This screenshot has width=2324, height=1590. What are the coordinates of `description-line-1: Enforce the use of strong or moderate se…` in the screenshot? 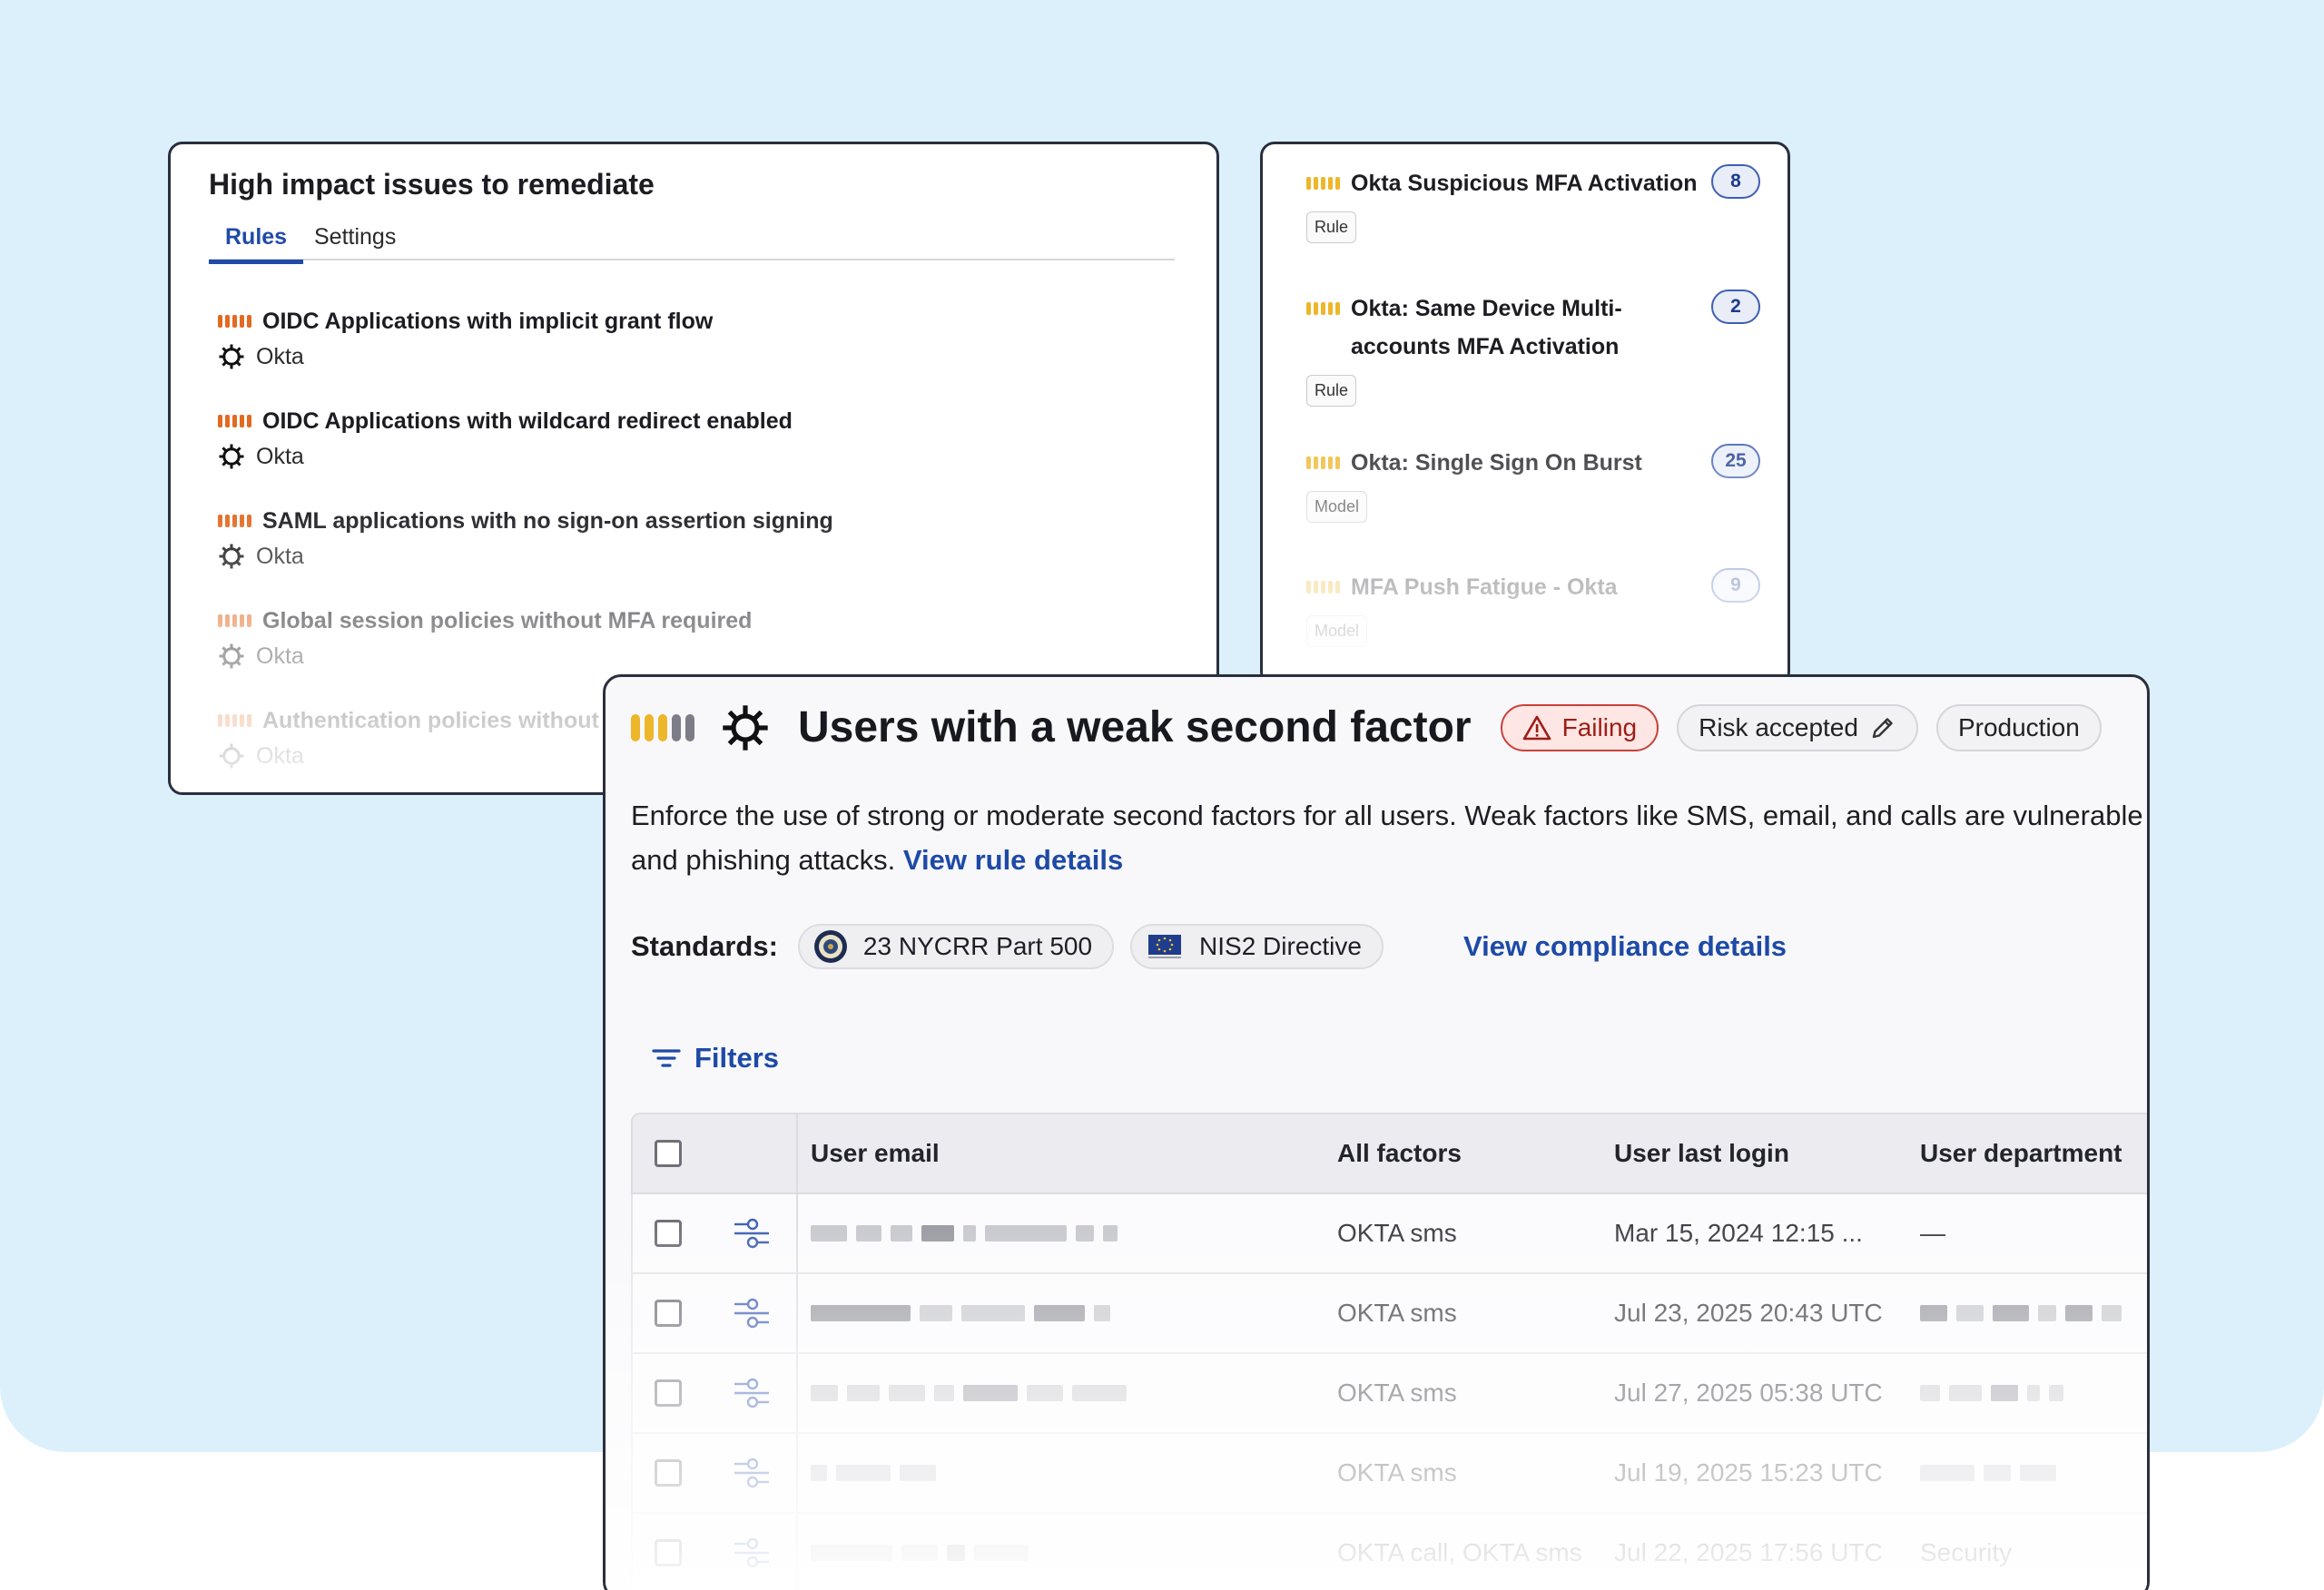 It's located at (1387, 815).